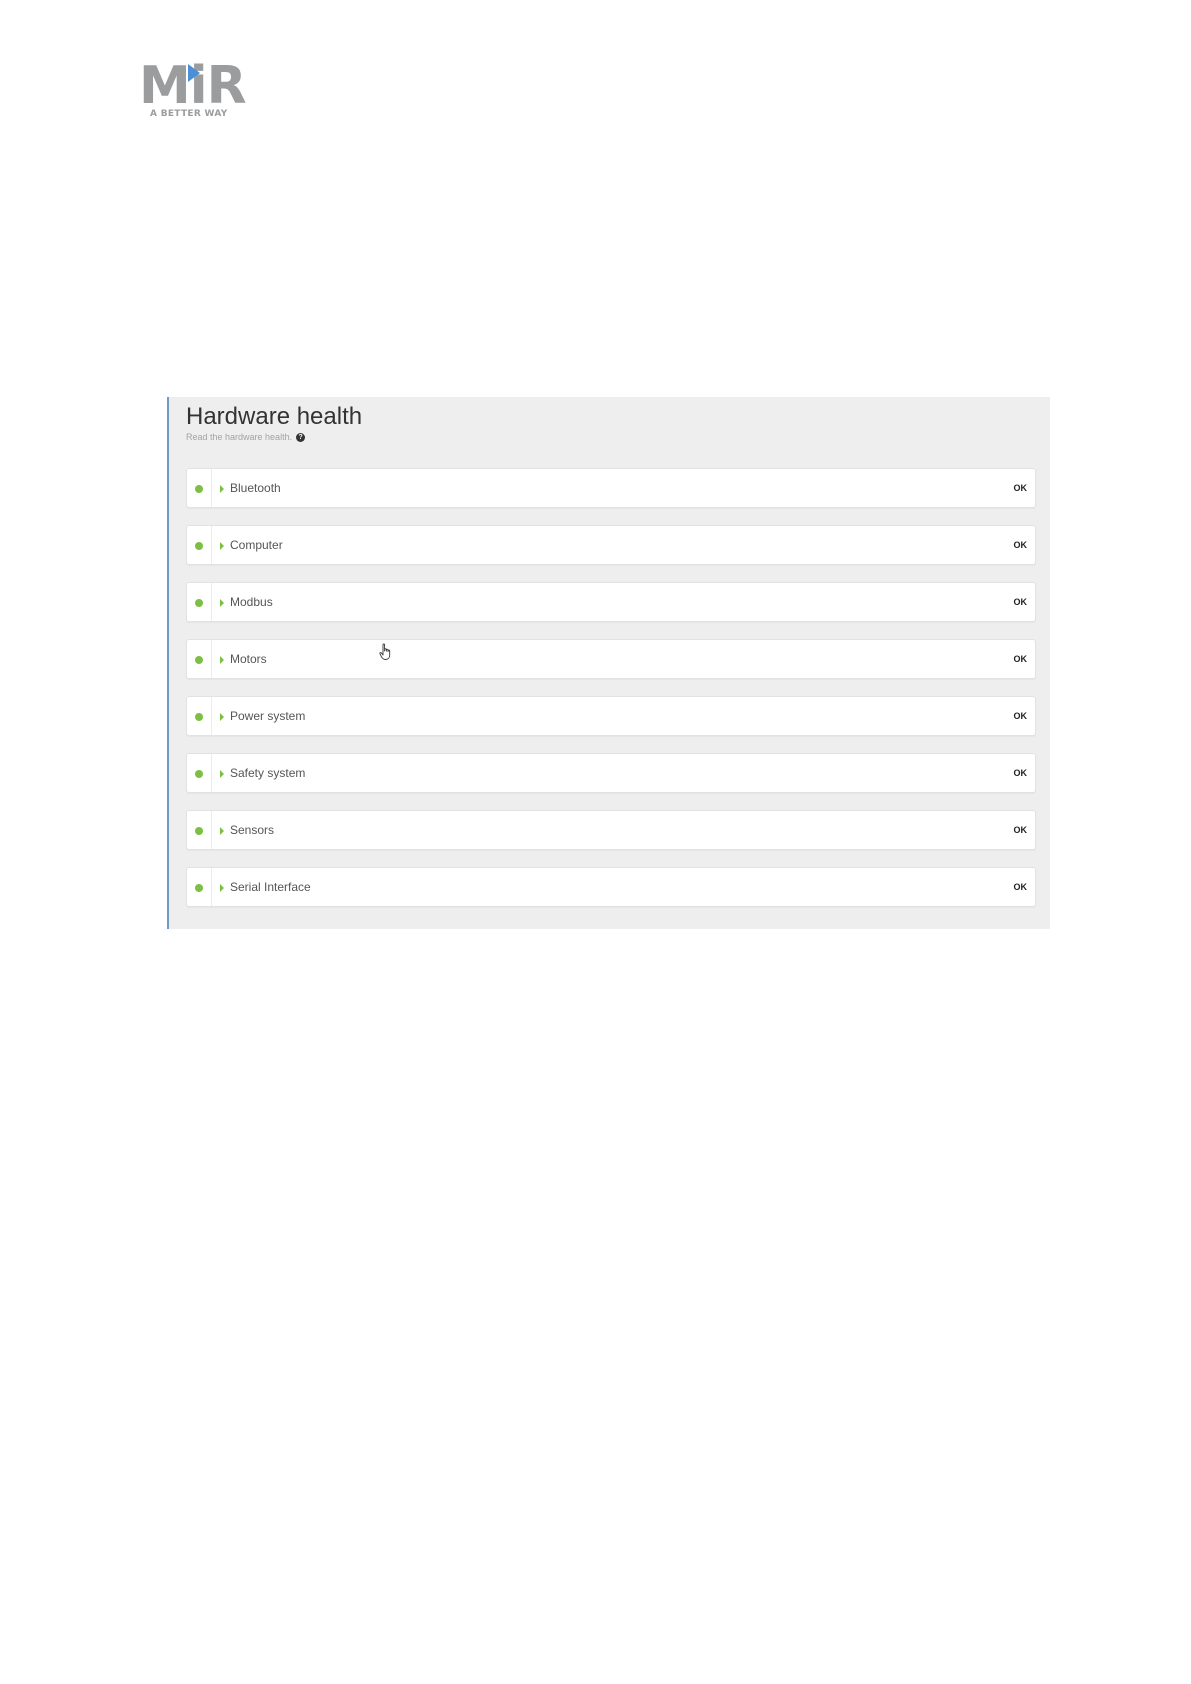  I want to click on hardware-row-label: Serial Interface, so click(270, 887).